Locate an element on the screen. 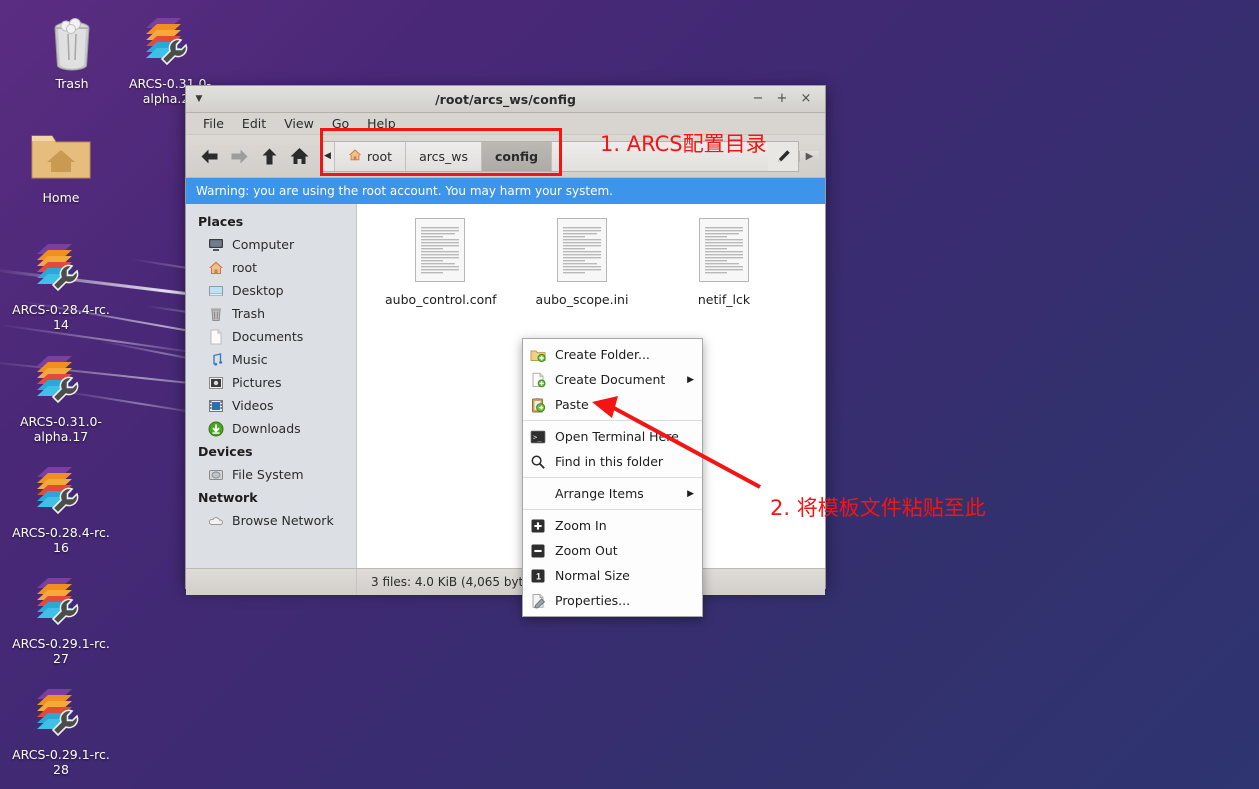 This screenshot has width=1259, height=789. window-title: /root/arcs_ws/config is located at coordinates (505, 99).